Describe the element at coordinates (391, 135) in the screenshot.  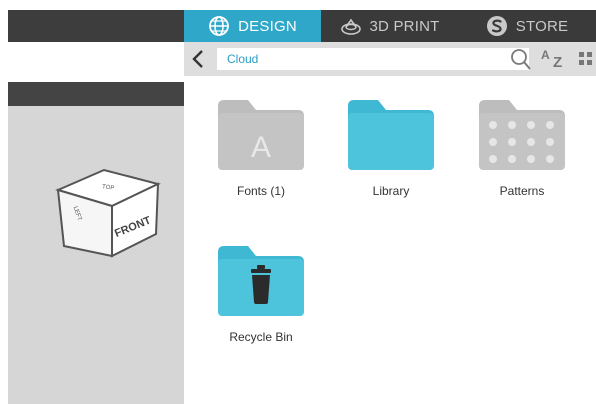
I see `folder-icon` at that location.